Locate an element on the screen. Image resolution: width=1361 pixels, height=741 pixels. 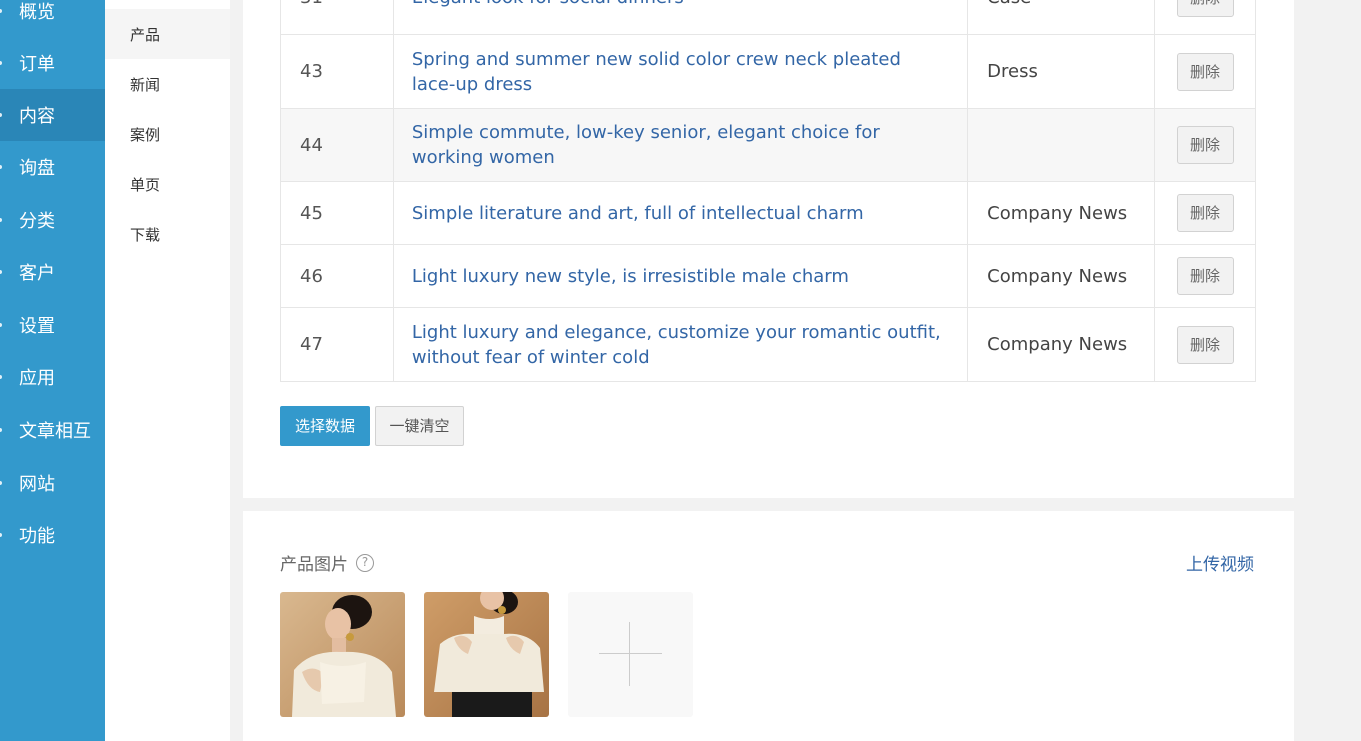
nav-item-customers: 客户 is located at coordinates (52, 272).